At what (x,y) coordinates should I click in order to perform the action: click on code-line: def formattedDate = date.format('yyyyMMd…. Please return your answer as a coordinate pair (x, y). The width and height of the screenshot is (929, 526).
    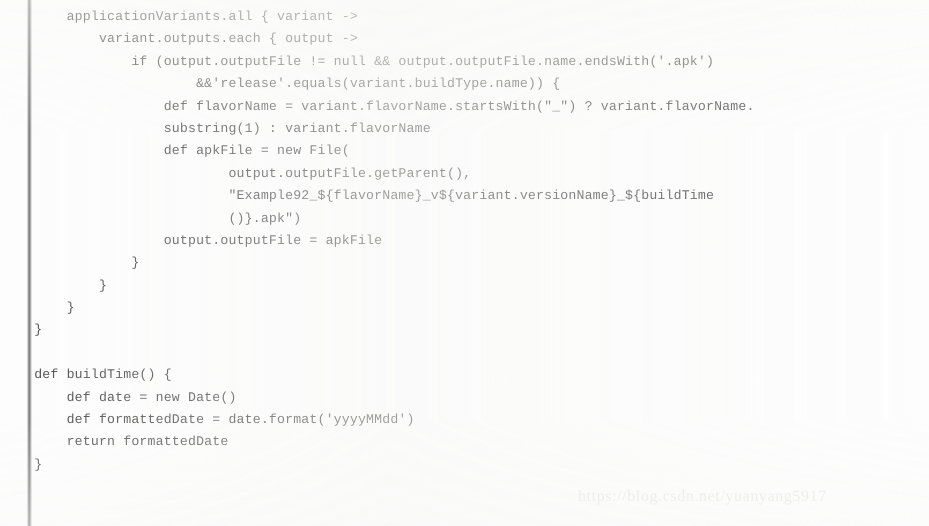
    Looking at the image, I should click on (216, 420).